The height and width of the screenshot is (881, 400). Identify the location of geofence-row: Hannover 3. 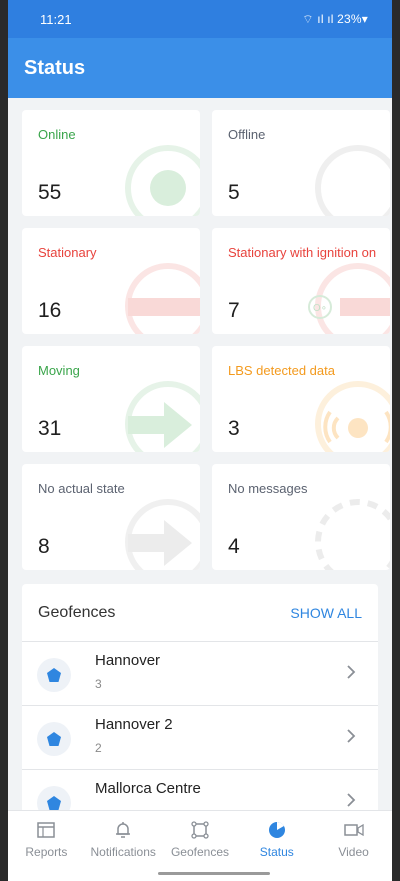
(200, 674).